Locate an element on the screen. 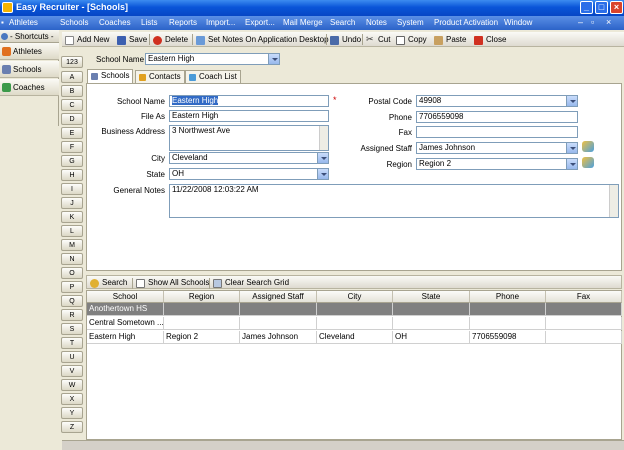  city-dropdown: Cleveland is located at coordinates (249, 158).